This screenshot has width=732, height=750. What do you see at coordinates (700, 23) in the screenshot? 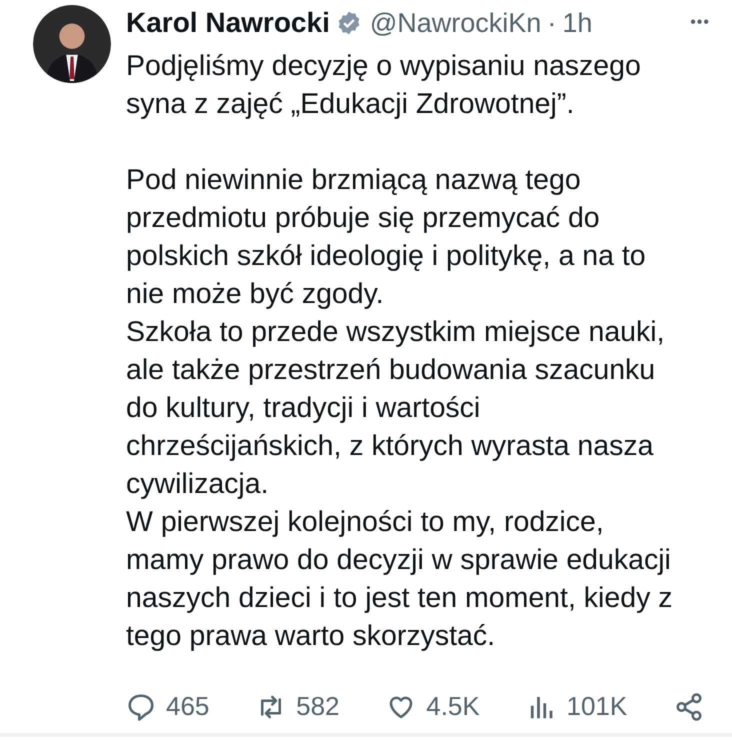
I see `more-button: •••` at bounding box center [700, 23].